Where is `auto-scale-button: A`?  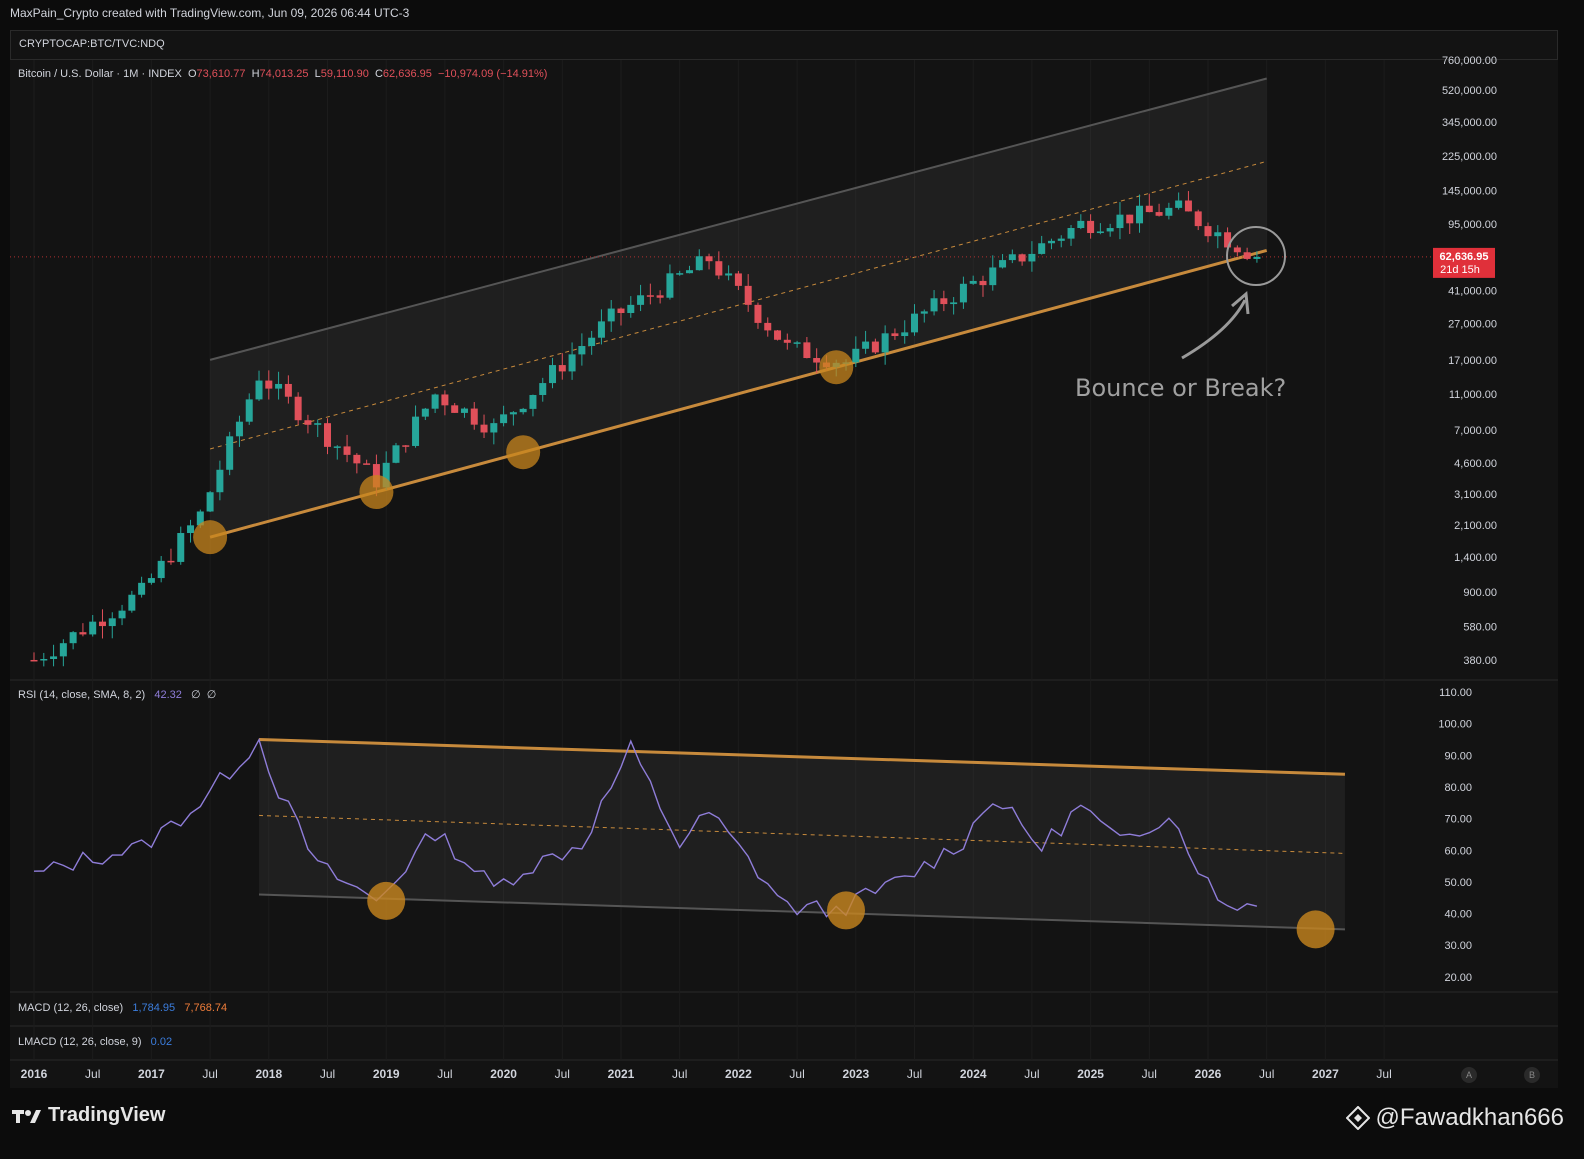
auto-scale-button: A is located at coordinates (1469, 1075).